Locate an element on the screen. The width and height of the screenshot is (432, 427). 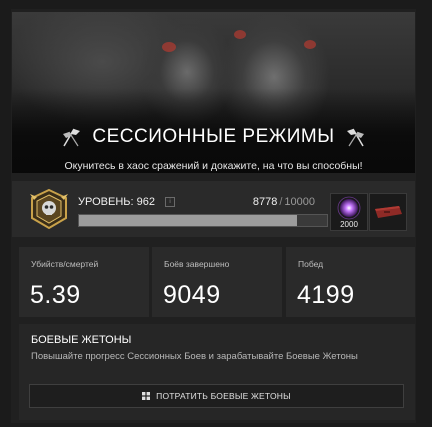
spend-tokens-button: ПОТРАТИТЬ БОЕВЫЕ ЖЕТОНЫ is located at coordinates (216, 396).